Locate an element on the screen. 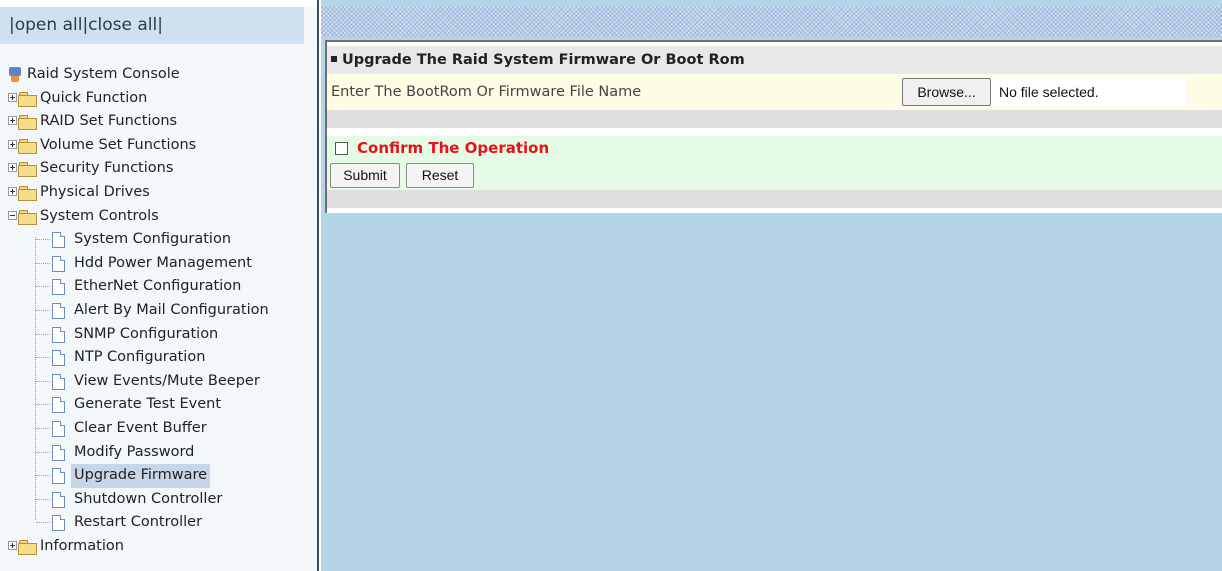 Image resolution: width=1222 pixels, height=571 pixels. tree-folder-physical-drives: Physical Drives is located at coordinates (158, 193).